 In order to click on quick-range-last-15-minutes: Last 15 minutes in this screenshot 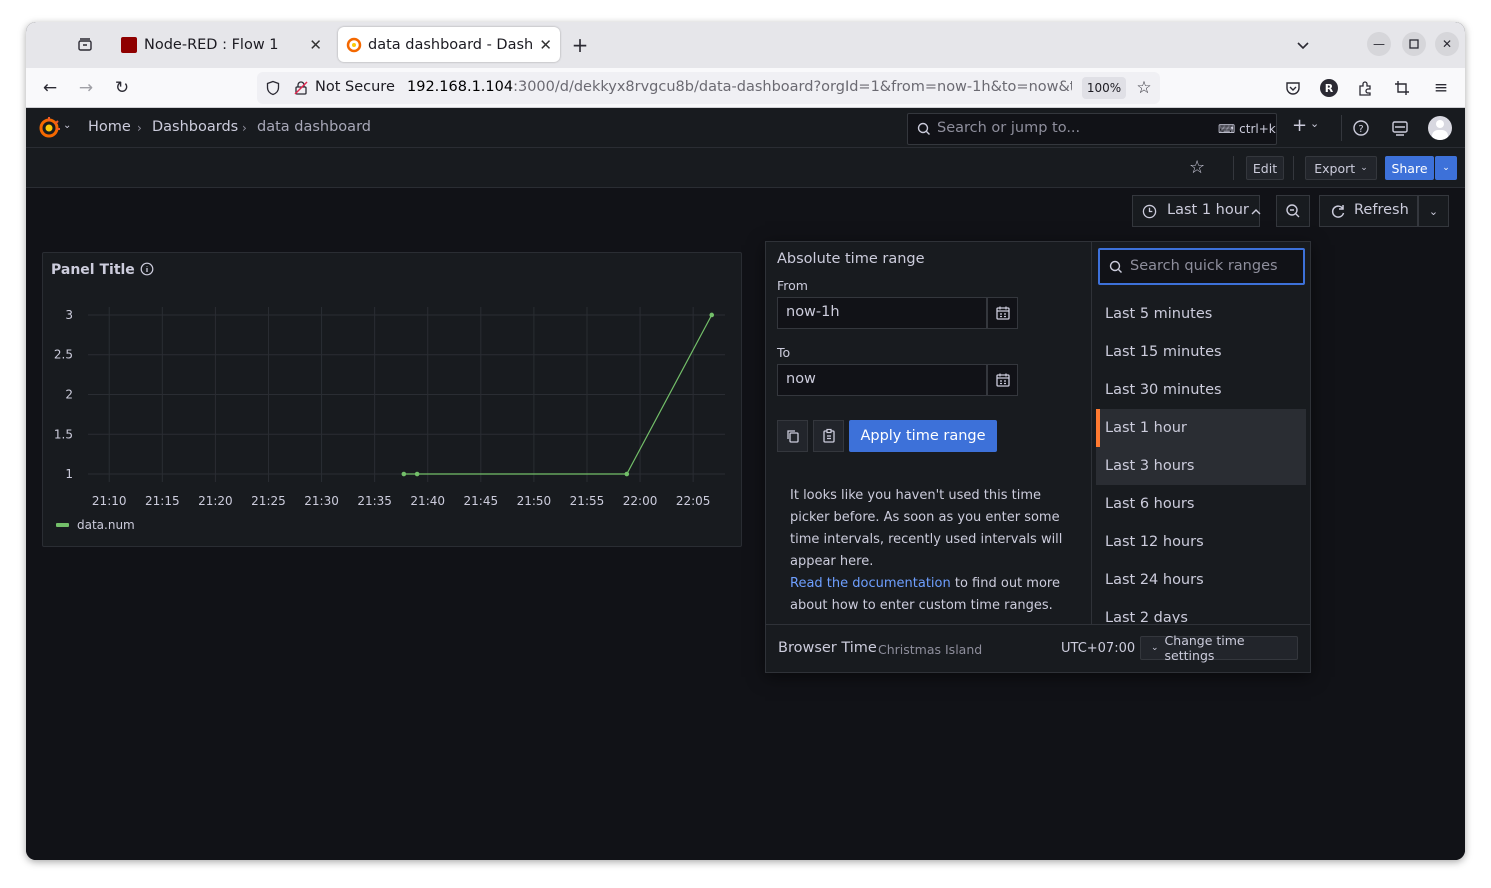, I will do `click(1201, 352)`.